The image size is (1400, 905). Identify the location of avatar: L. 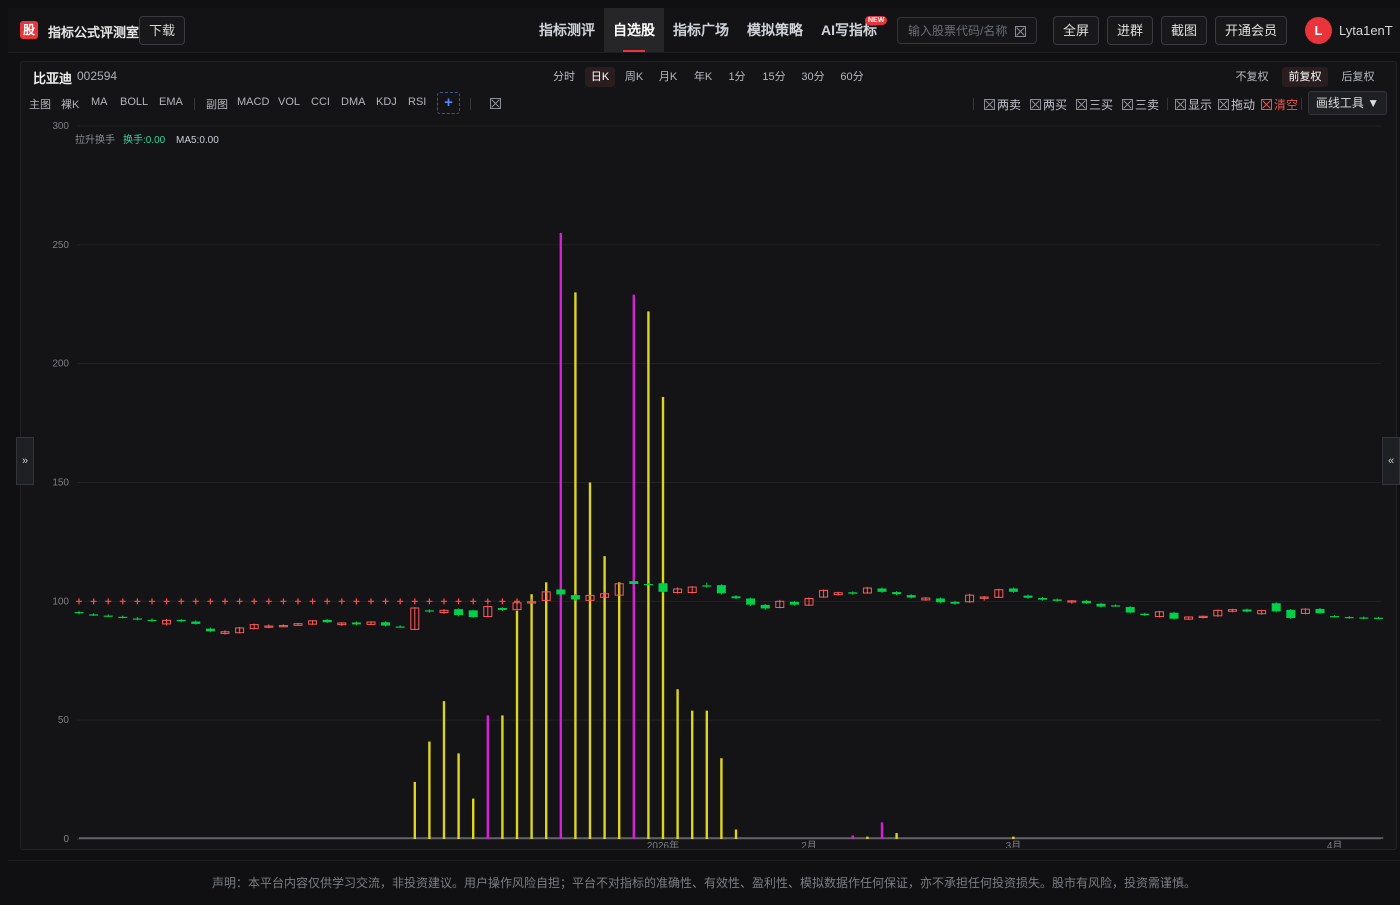
(1318, 30).